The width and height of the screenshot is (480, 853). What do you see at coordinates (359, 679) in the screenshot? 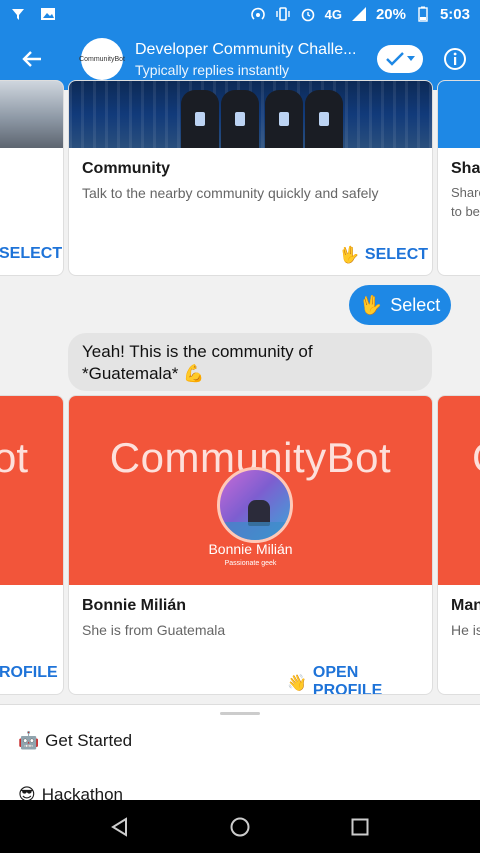
I see `open-profile-button: 👋 OPEN PROFILE` at bounding box center [359, 679].